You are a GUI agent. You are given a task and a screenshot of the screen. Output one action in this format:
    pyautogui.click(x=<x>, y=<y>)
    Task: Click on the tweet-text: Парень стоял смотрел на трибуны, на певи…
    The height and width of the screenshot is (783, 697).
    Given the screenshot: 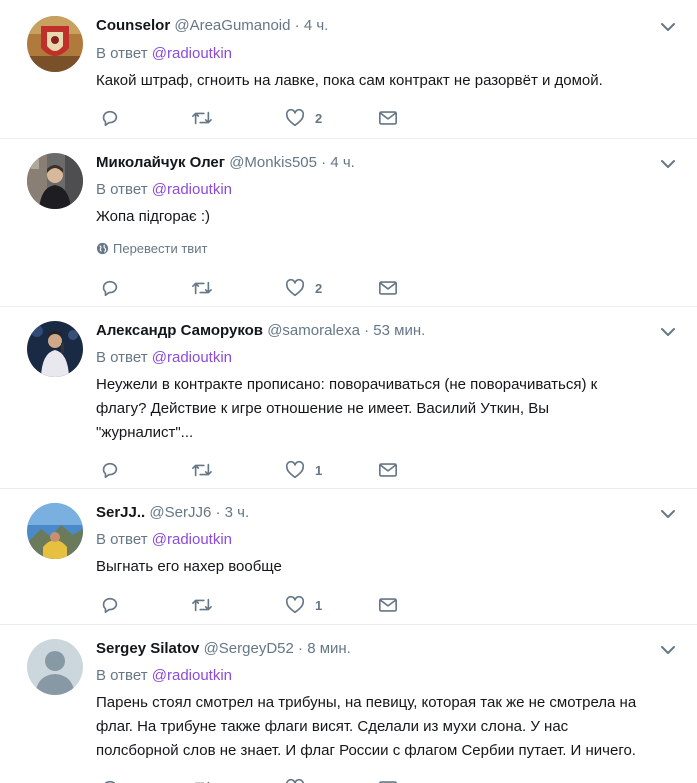 What is the action you would take?
    pyautogui.click(x=384, y=727)
    